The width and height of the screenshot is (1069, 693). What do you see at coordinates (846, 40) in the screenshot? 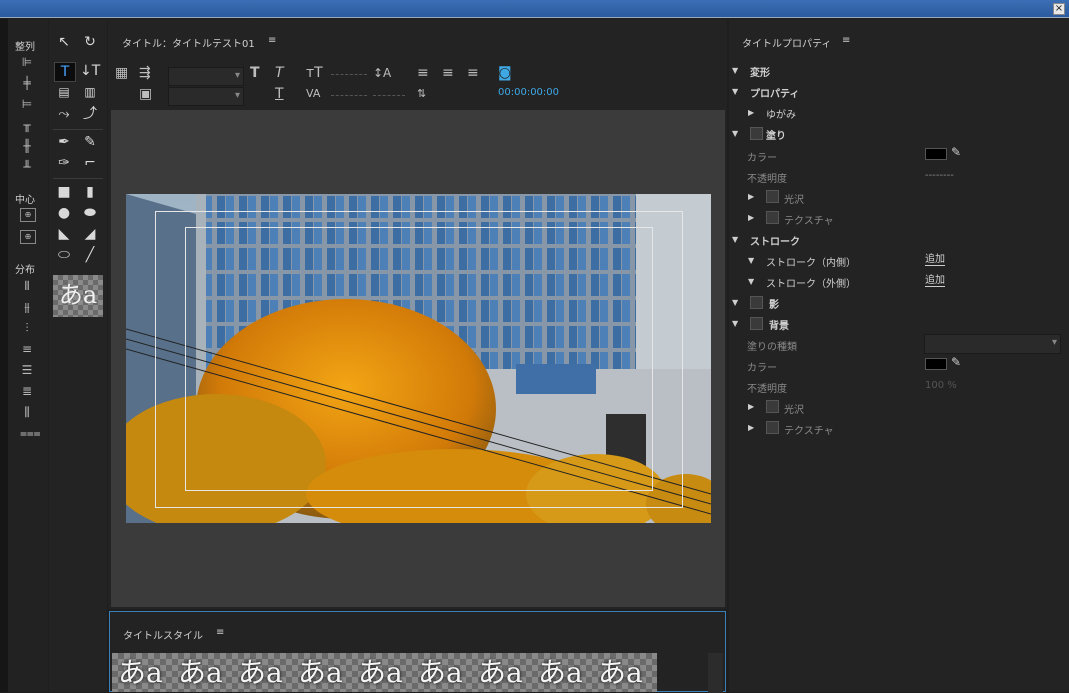
I see `properties-menu-icon: ≡` at bounding box center [846, 40].